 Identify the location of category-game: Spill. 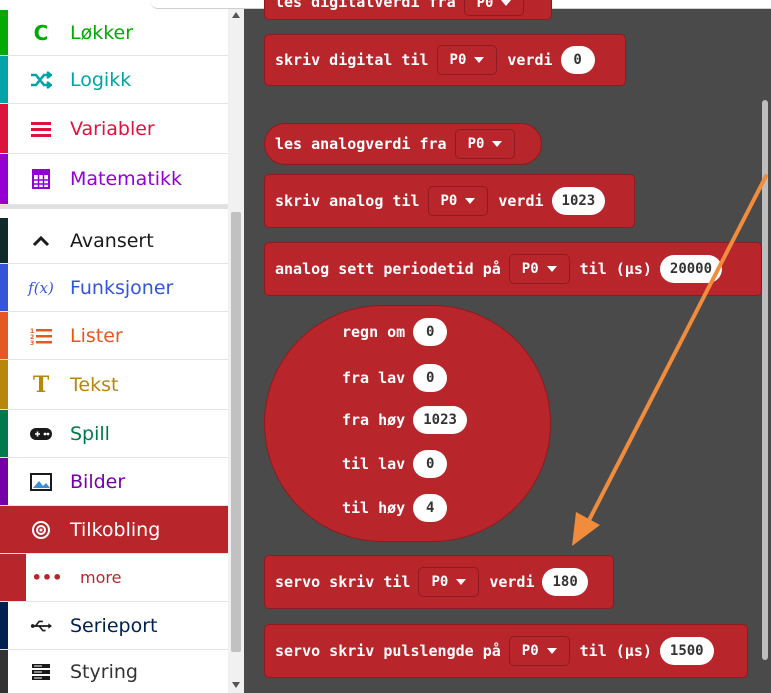
(114, 434).